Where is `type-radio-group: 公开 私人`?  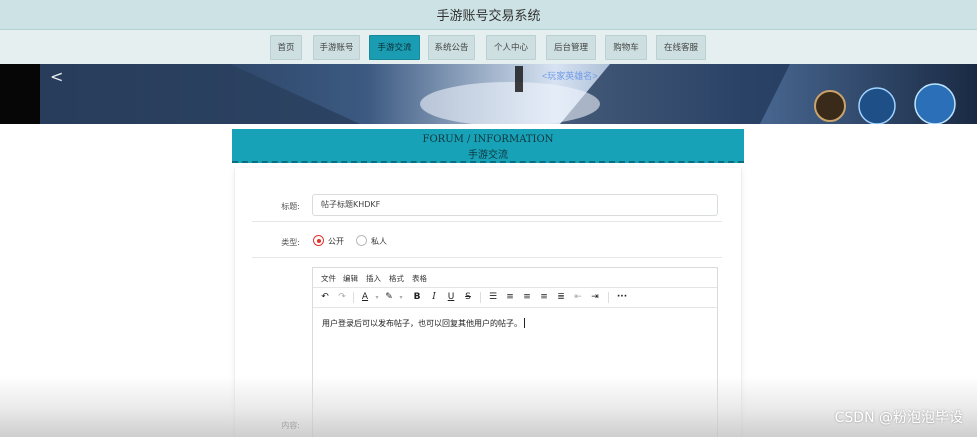 type-radio-group: 公开 私人 is located at coordinates (373, 242).